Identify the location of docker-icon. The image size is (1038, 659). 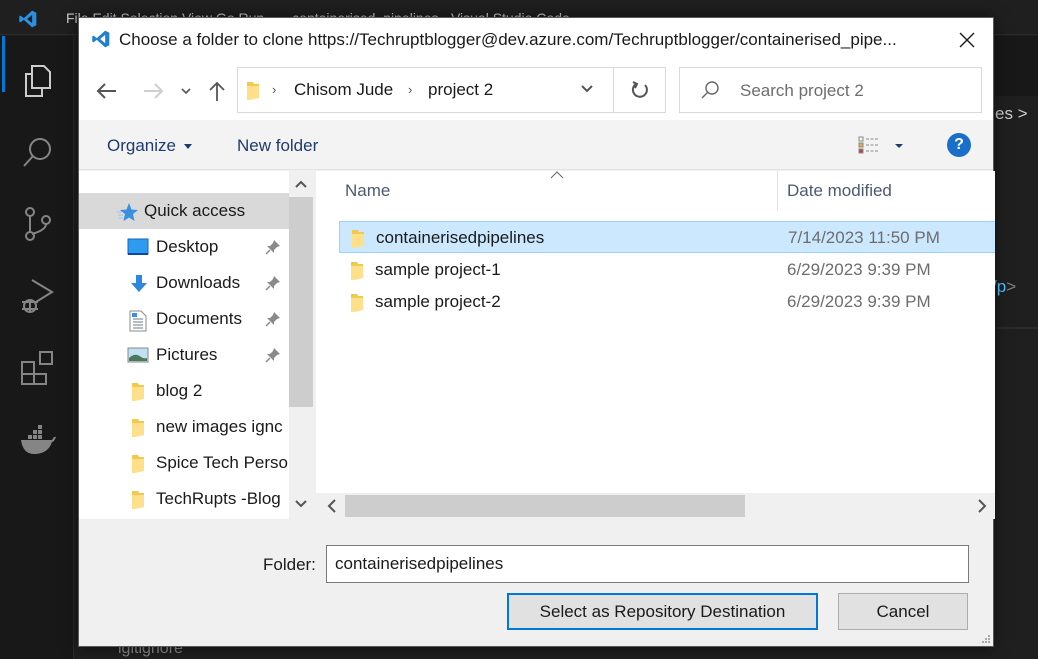
(38, 440).